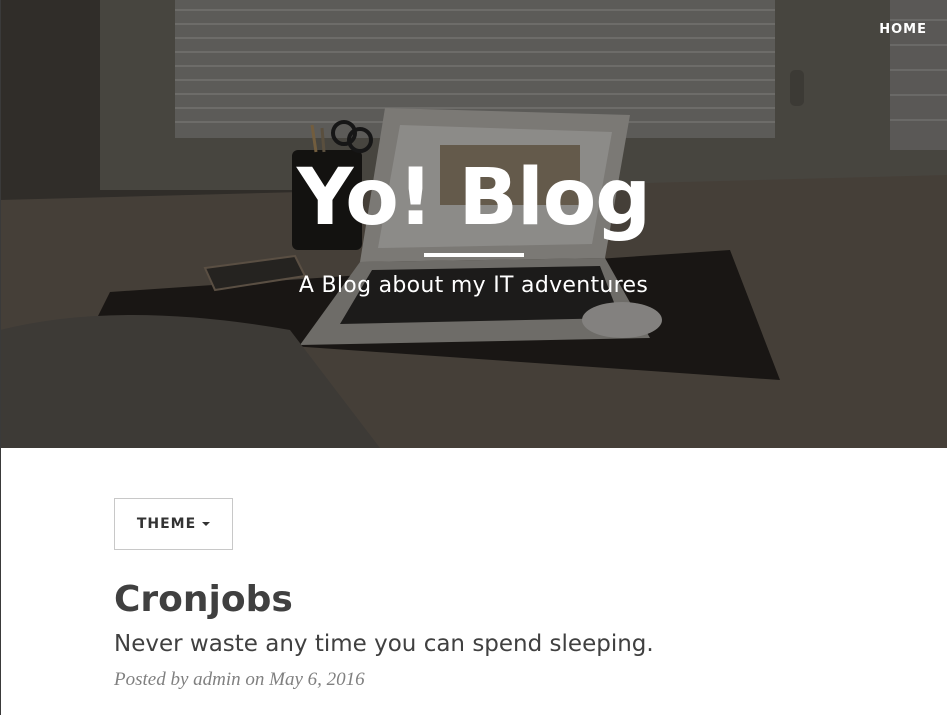  I want to click on post-meta-on: on, so click(255, 679).